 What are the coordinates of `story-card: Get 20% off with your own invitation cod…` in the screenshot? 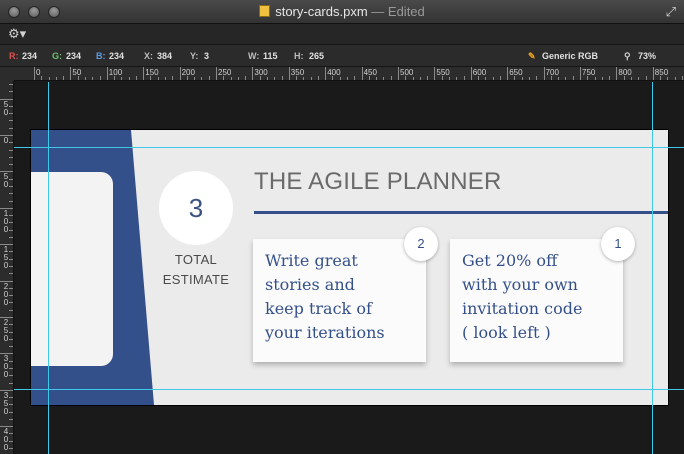 It's located at (542, 294).